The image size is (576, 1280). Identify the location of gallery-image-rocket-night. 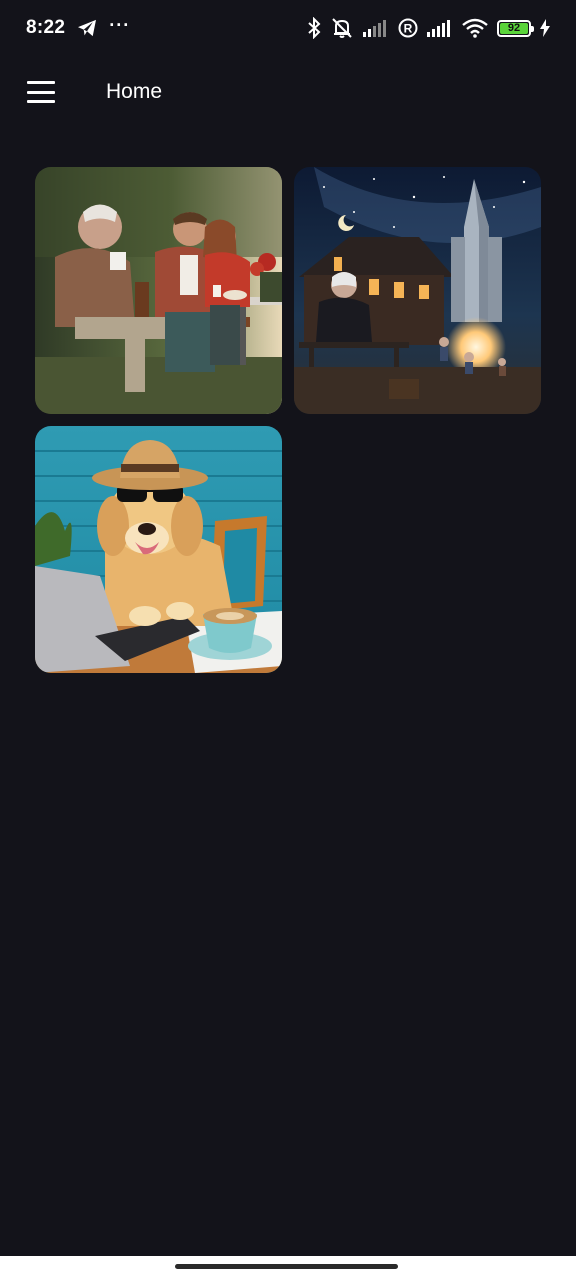
(417, 290).